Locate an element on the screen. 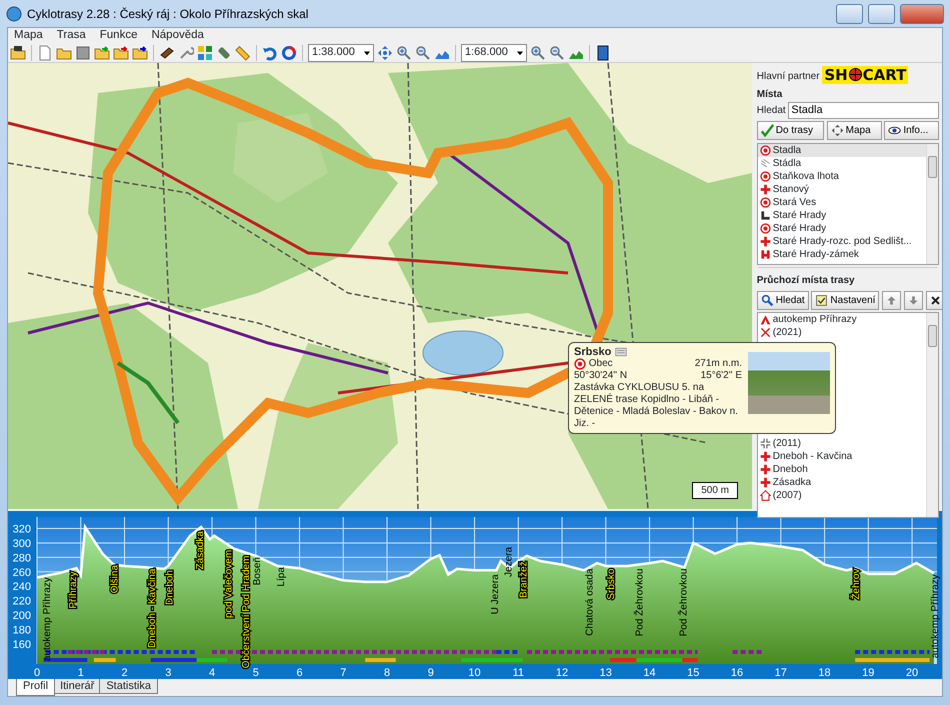 The image size is (950, 705). grid-icon is located at coordinates (205, 52).